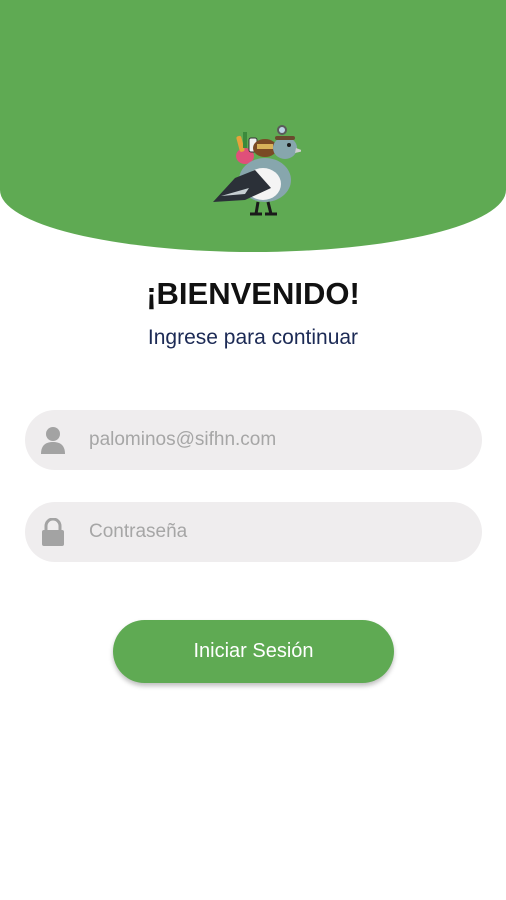  I want to click on password-field, so click(253, 532).